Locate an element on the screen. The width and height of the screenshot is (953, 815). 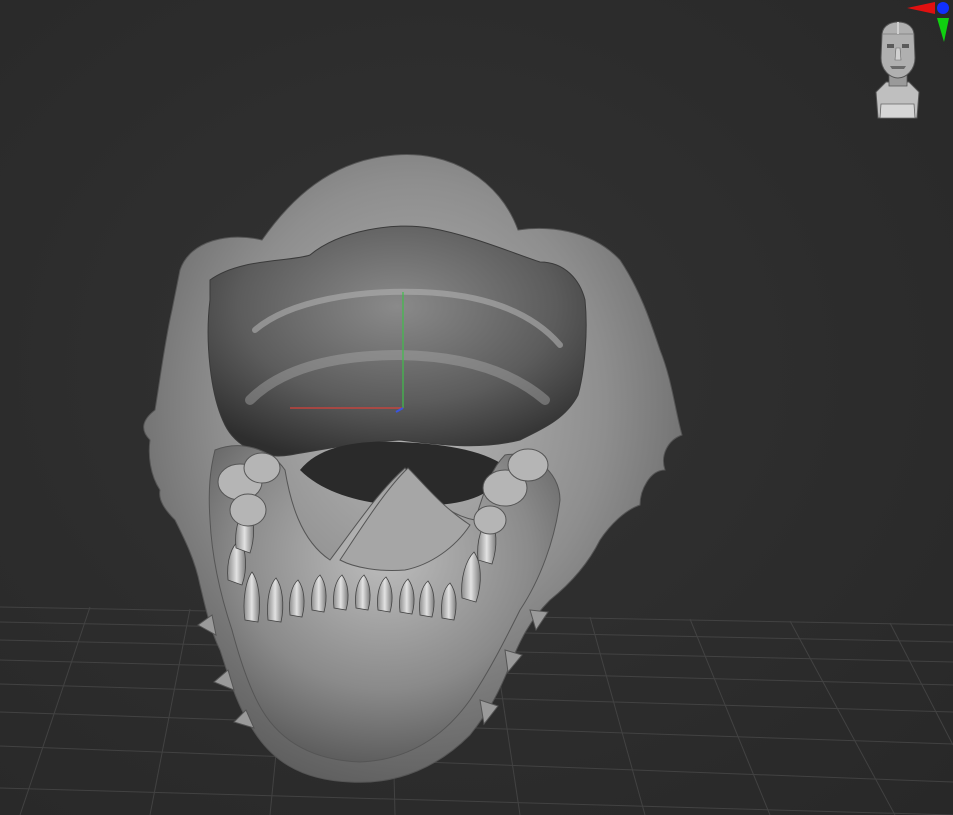
gizmo-x-axis is located at coordinates (921, 8).